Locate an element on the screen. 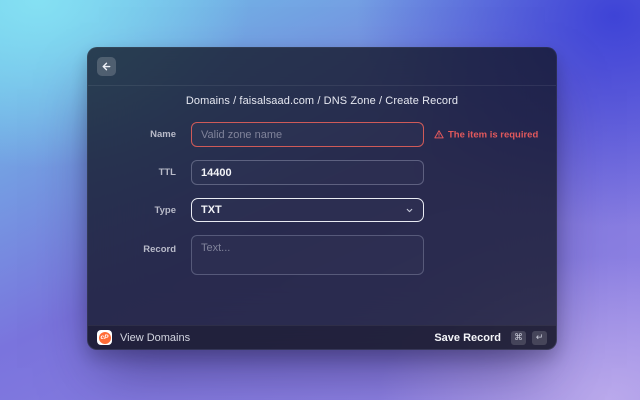 The width and height of the screenshot is (640, 400). save-record-action: Save Record ⌘ ↵ is located at coordinates (490, 337).